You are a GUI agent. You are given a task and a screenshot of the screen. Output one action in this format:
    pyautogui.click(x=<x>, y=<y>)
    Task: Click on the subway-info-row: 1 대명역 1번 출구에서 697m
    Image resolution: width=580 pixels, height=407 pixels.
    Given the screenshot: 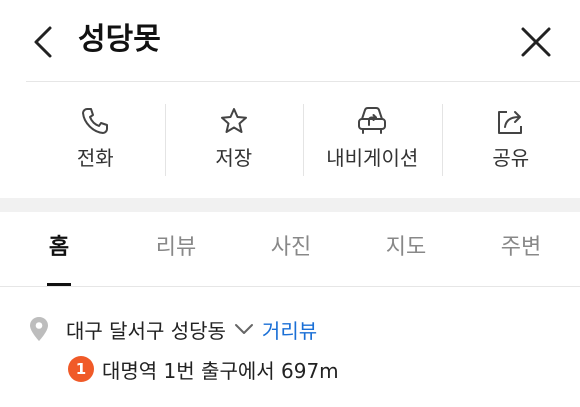 What is the action you would take?
    pyautogui.click(x=203, y=369)
    